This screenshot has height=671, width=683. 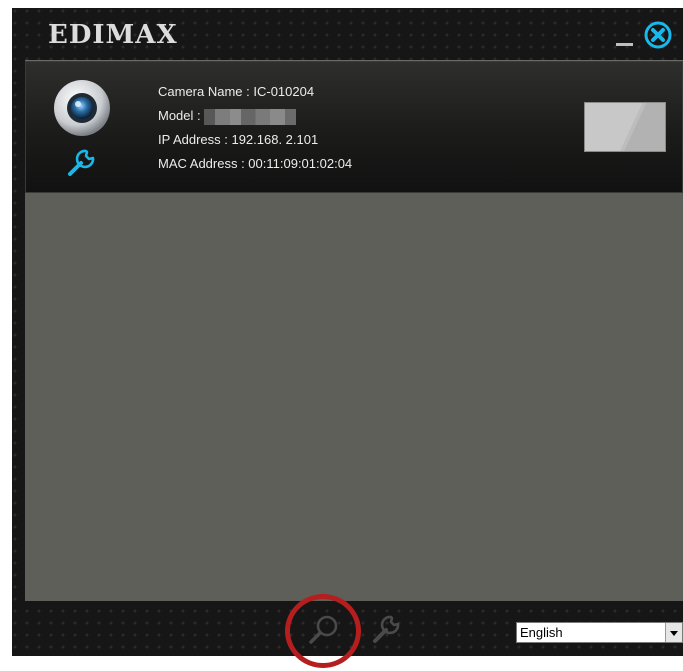 I want to click on tools-button, so click(x=386, y=630).